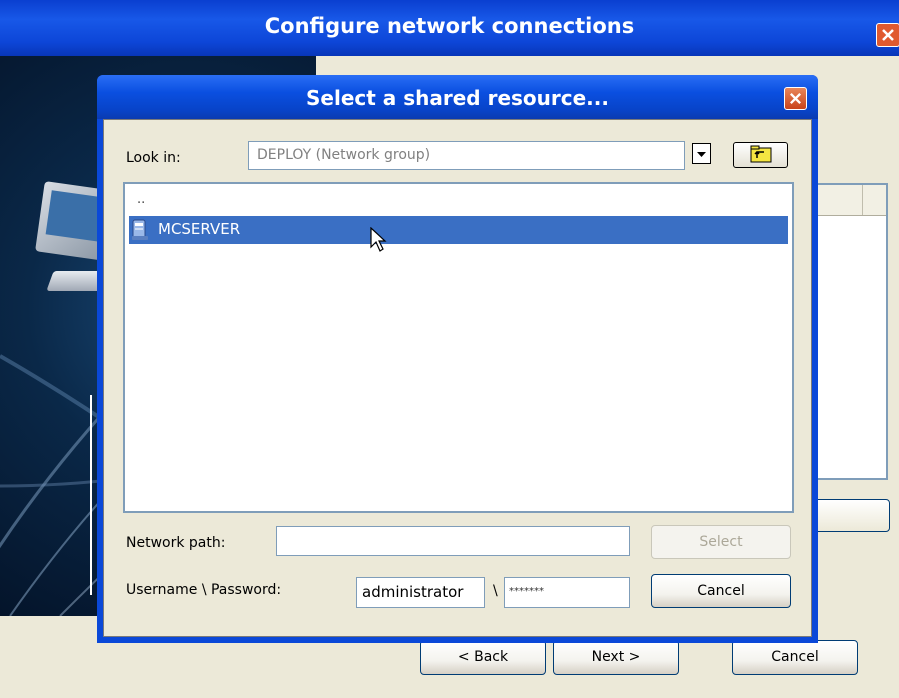  What do you see at coordinates (204, 590) in the screenshot?
I see `credentials-label: Username \ Password:` at bounding box center [204, 590].